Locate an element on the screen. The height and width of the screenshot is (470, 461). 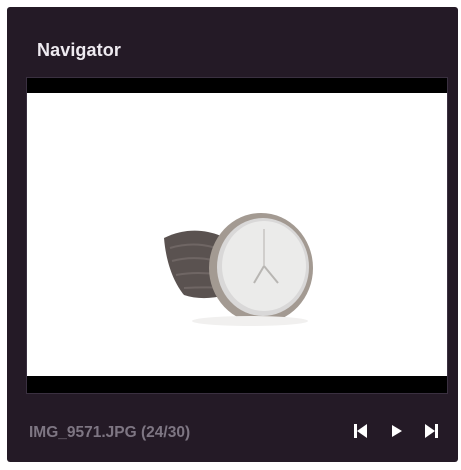
skip-to-last-icon is located at coordinates (431, 431).